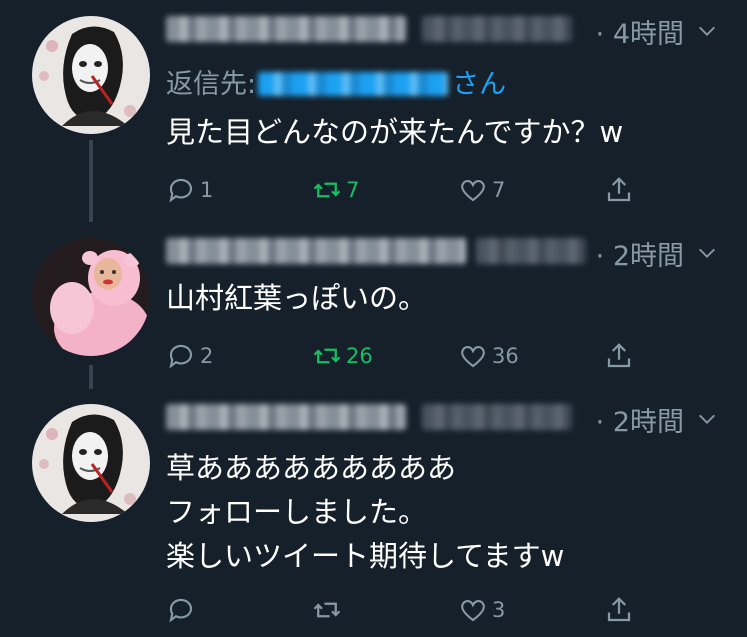 Image resolution: width=747 pixels, height=637 pixels. I want to click on like-count: 3, so click(499, 610).